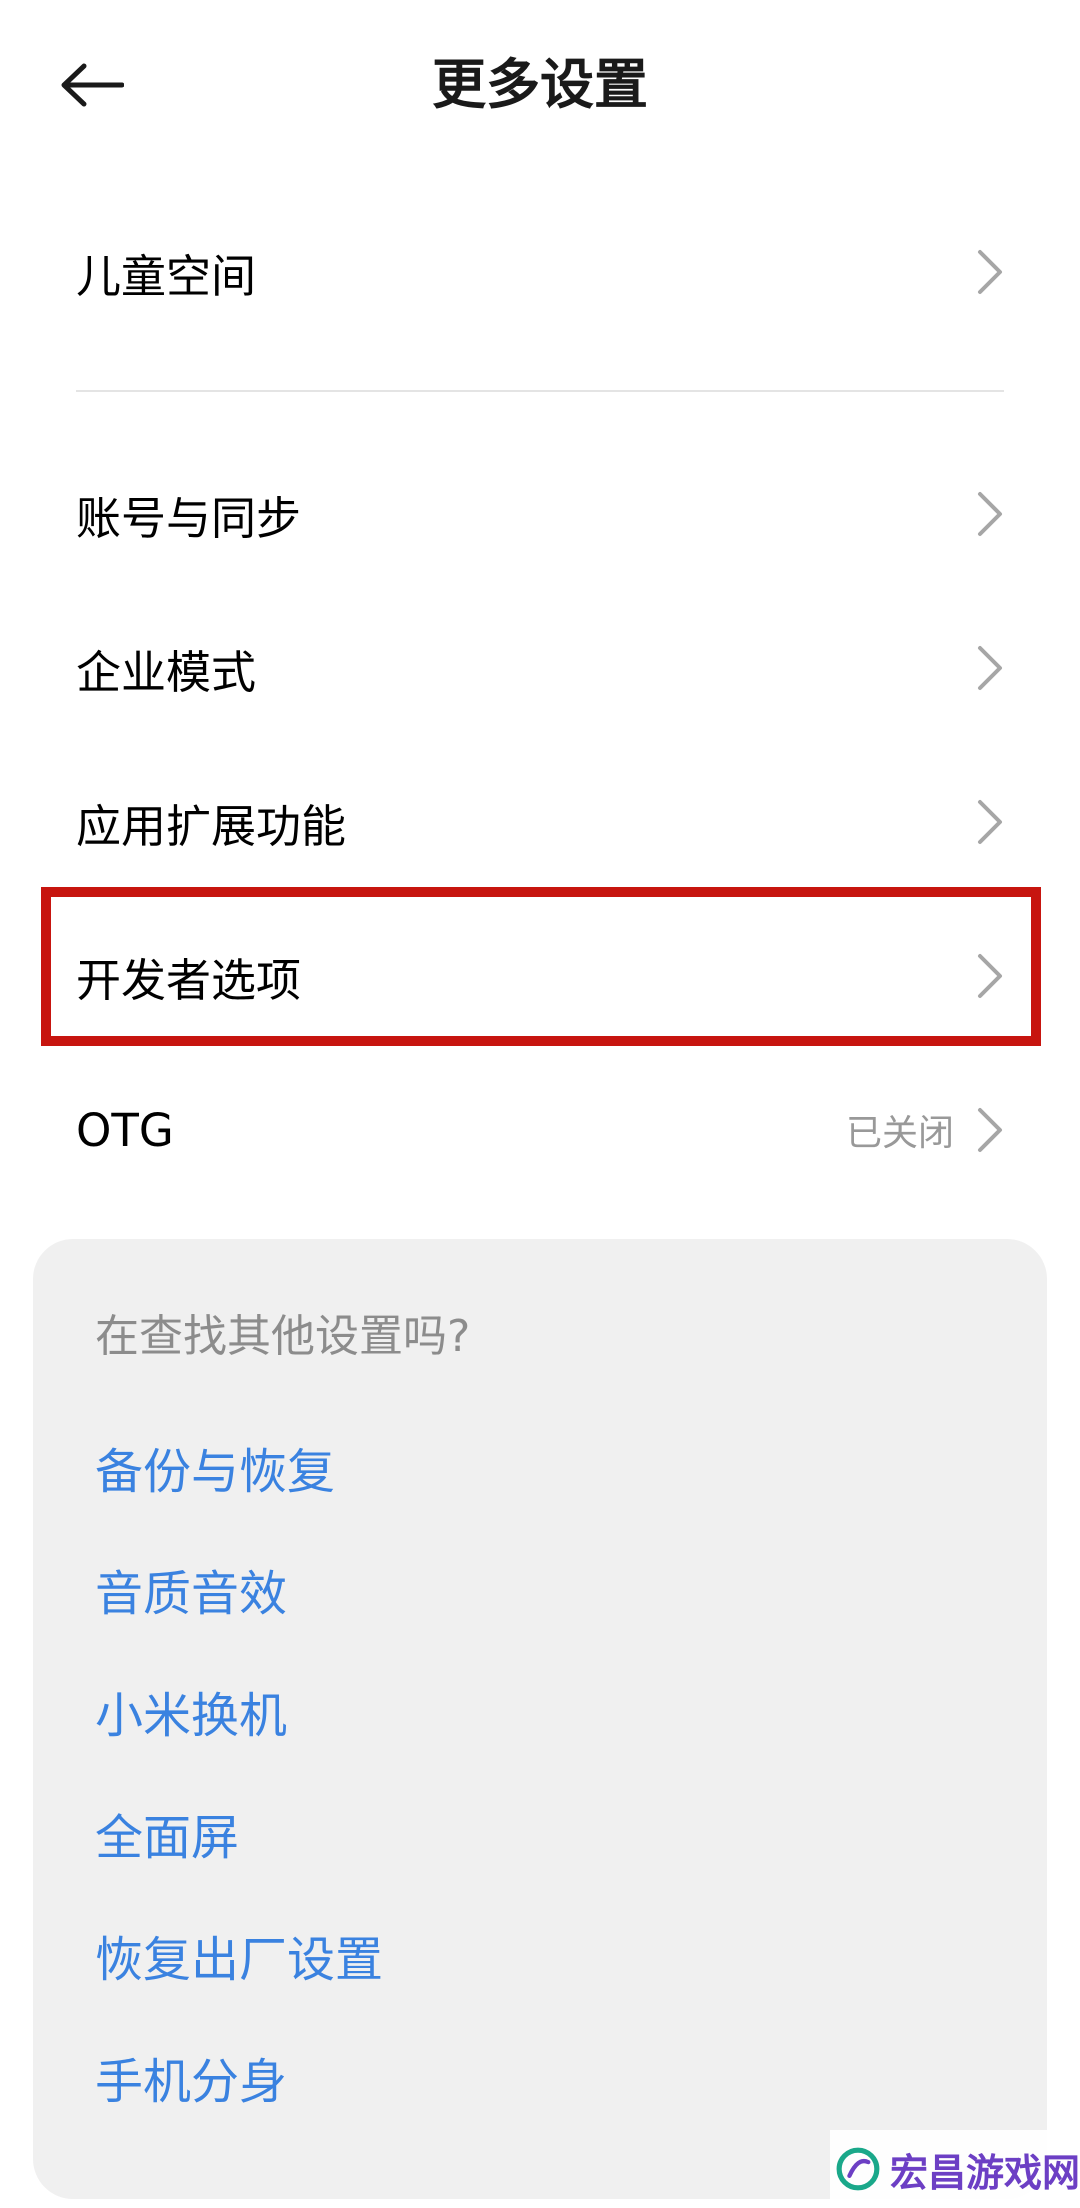 This screenshot has height=2208, width=1080. I want to click on header-bar: 更多设置, so click(540, 85).